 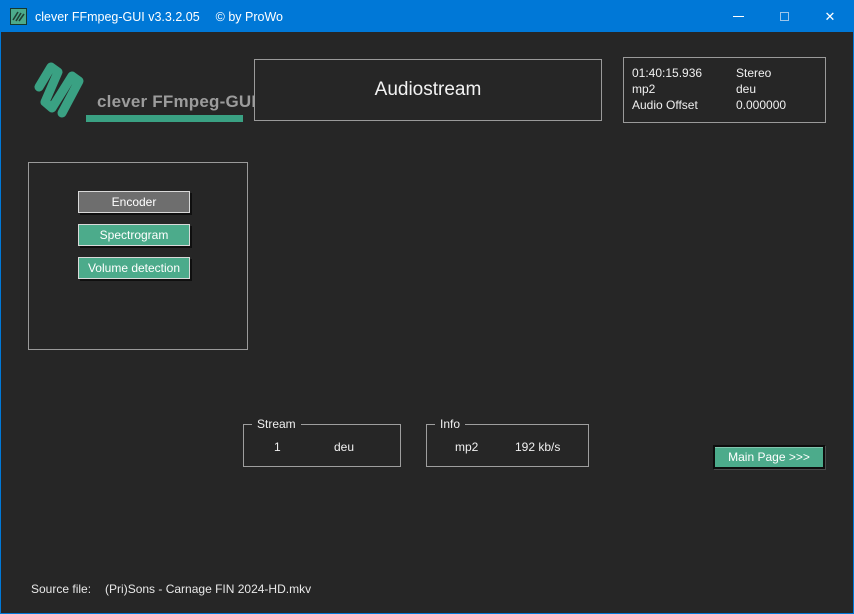 What do you see at coordinates (667, 73) in the screenshot?
I see `audio-info-timestamp: 01:40:15.936` at bounding box center [667, 73].